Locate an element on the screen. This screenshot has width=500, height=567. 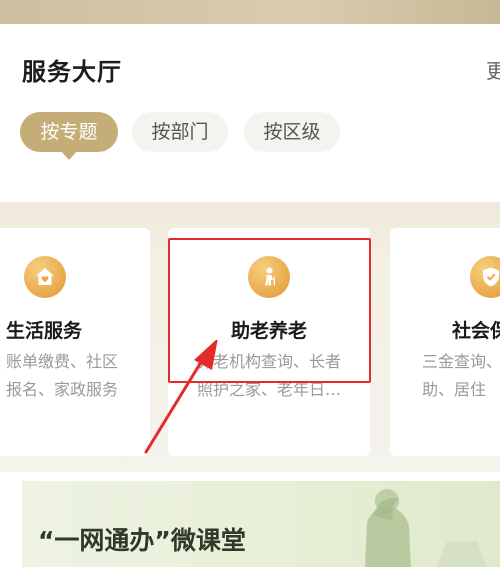
banner-title: “一网通办”微课堂 is located at coordinates (142, 540).